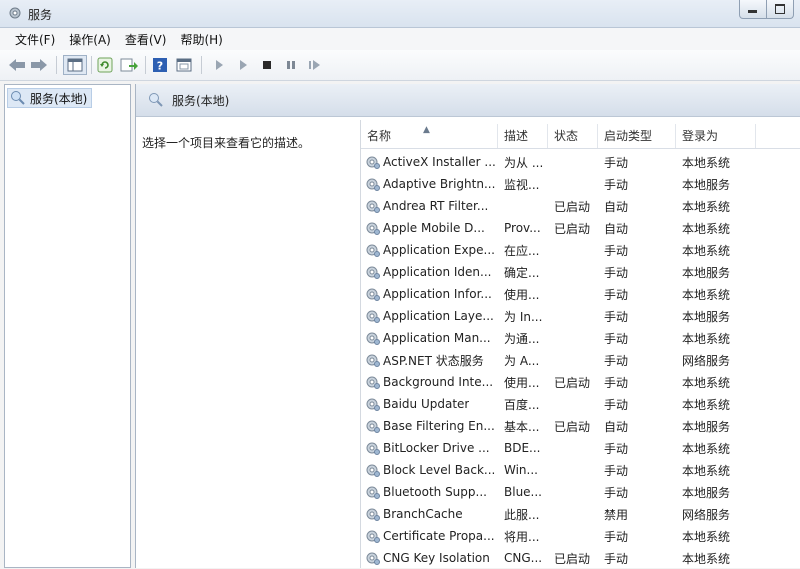 This screenshot has height=569, width=800. Describe the element at coordinates (573, 136) in the screenshot. I see `column-header-status: 状态` at that location.